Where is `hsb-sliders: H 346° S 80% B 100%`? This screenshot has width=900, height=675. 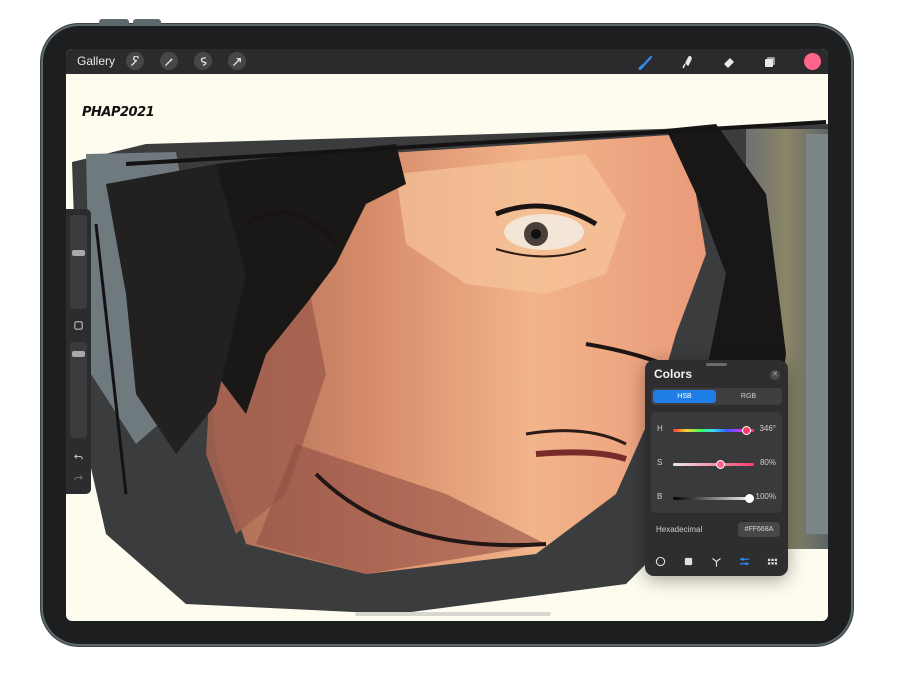
hsb-sliders: H 346° S 80% B 100% is located at coordinates (716, 462).